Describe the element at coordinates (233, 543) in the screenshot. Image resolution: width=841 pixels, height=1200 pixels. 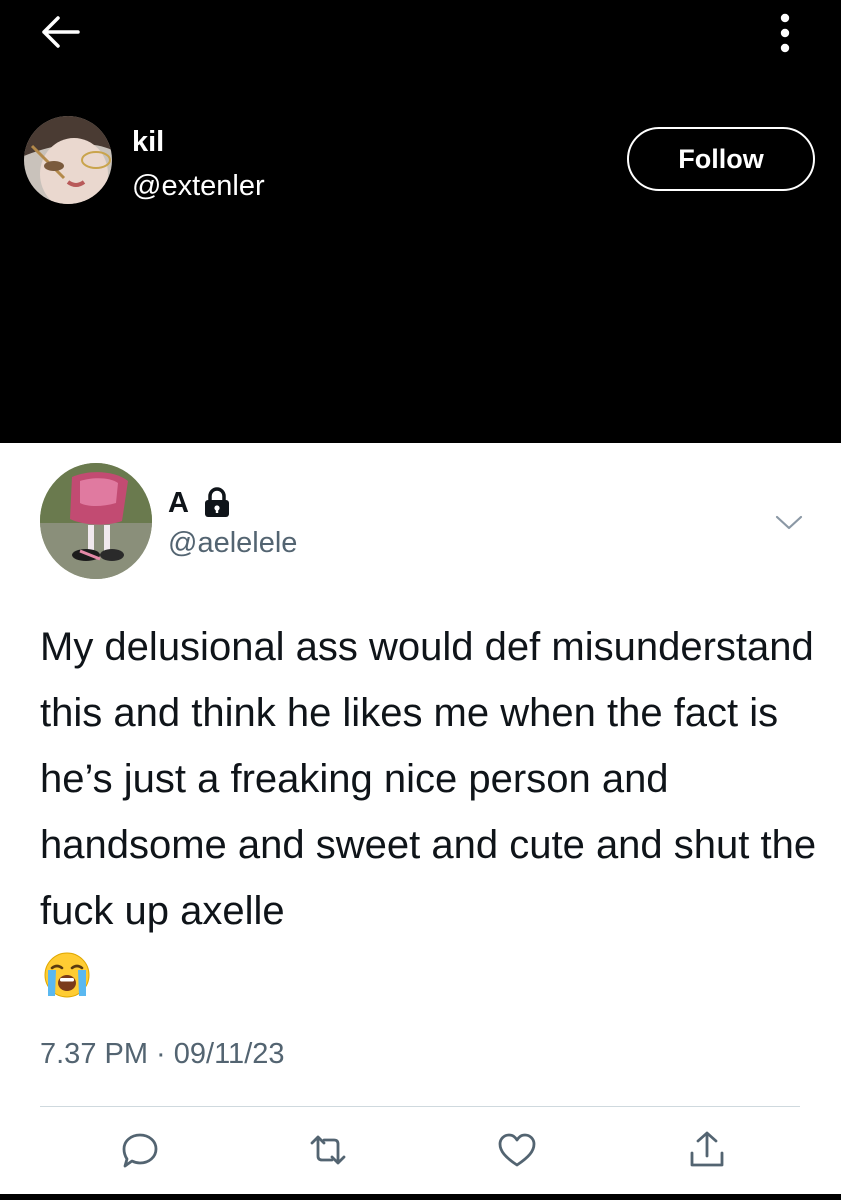
I see `tweet-author-handle: @aelelele` at that location.